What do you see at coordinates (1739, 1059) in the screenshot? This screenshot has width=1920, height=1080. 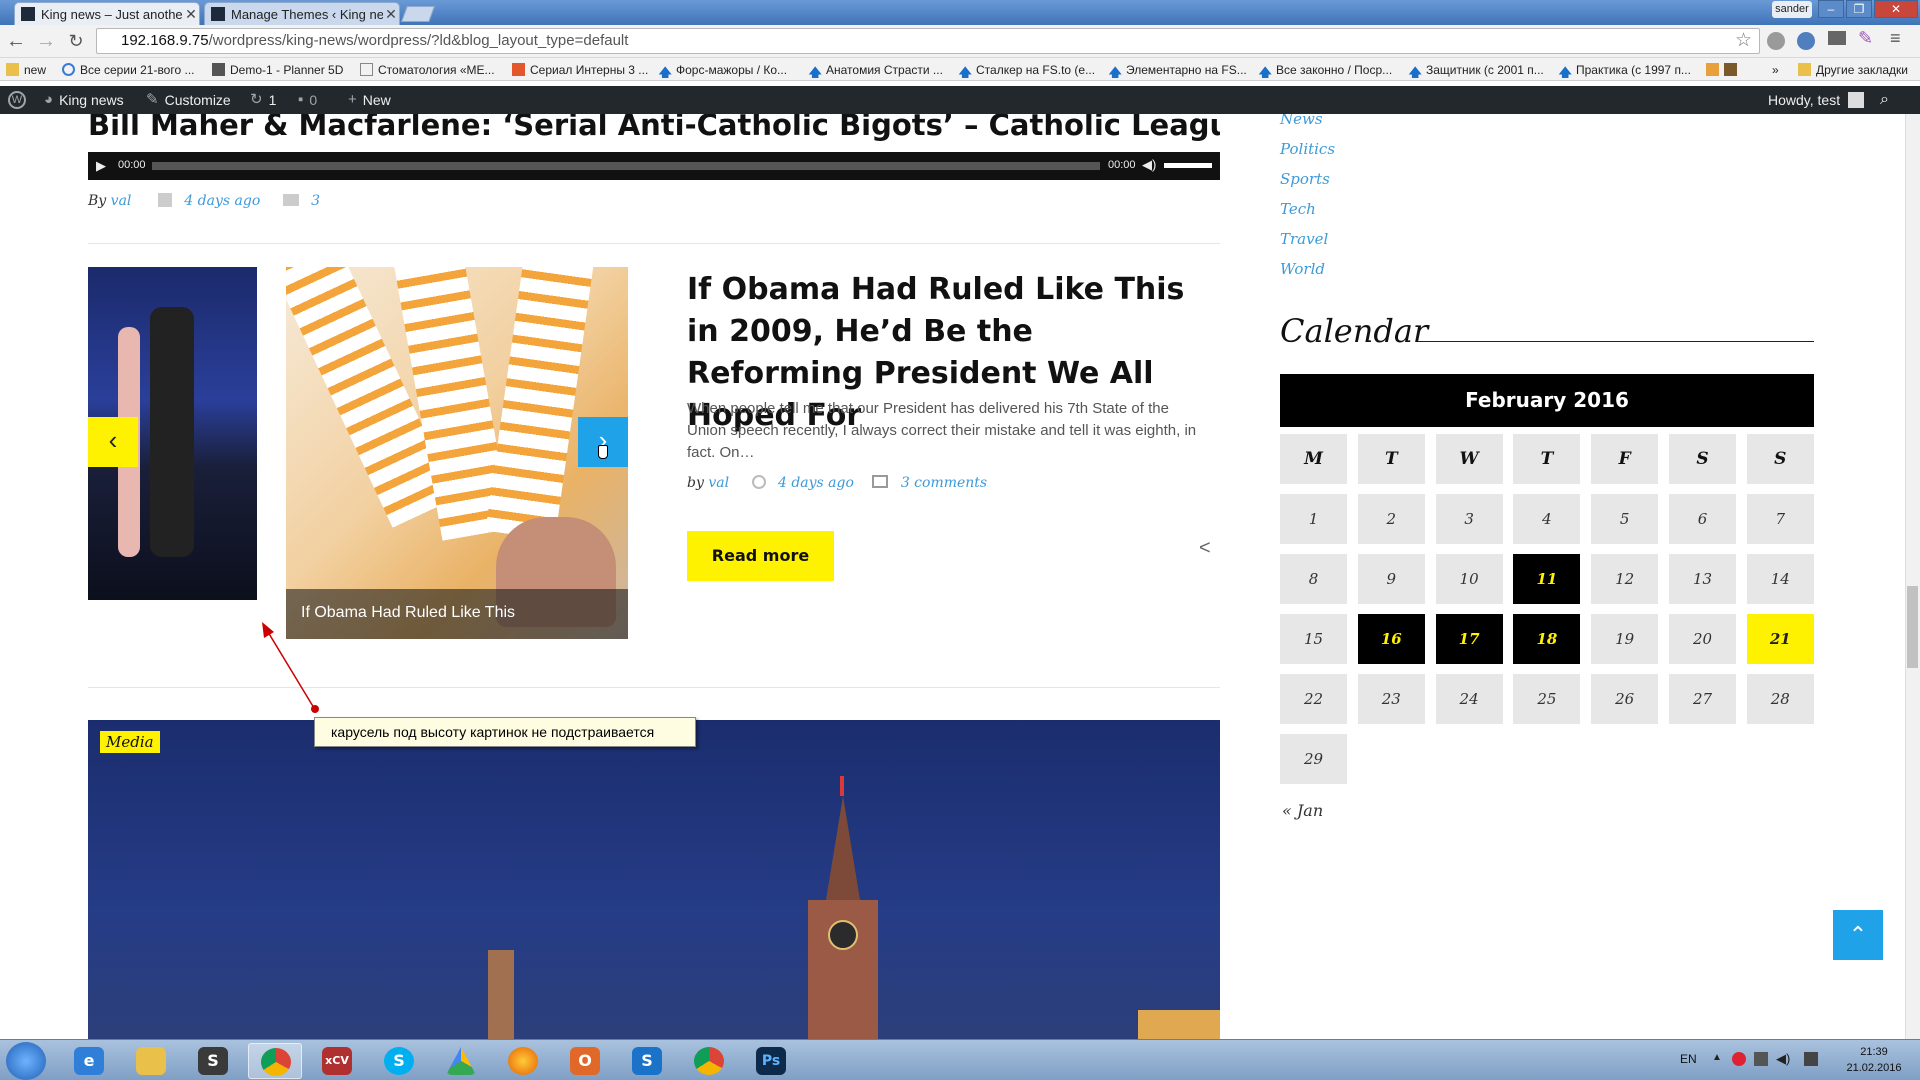 I see `tray-app-icon` at bounding box center [1739, 1059].